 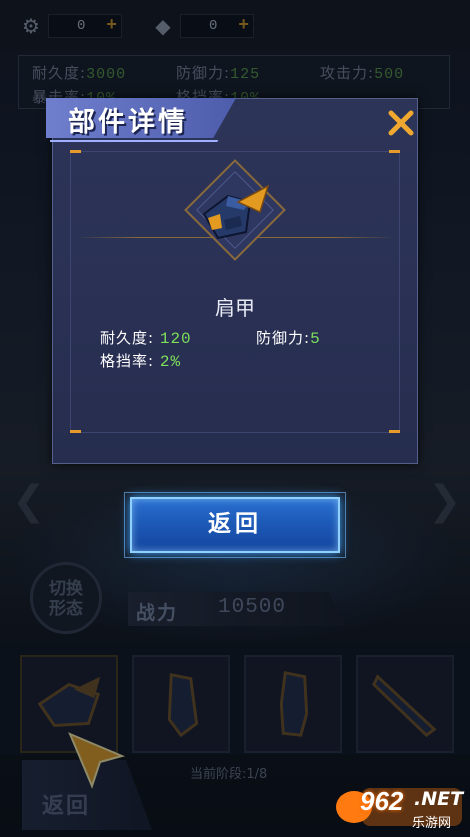 I want to click on watermark-number: 962, so click(x=382, y=801).